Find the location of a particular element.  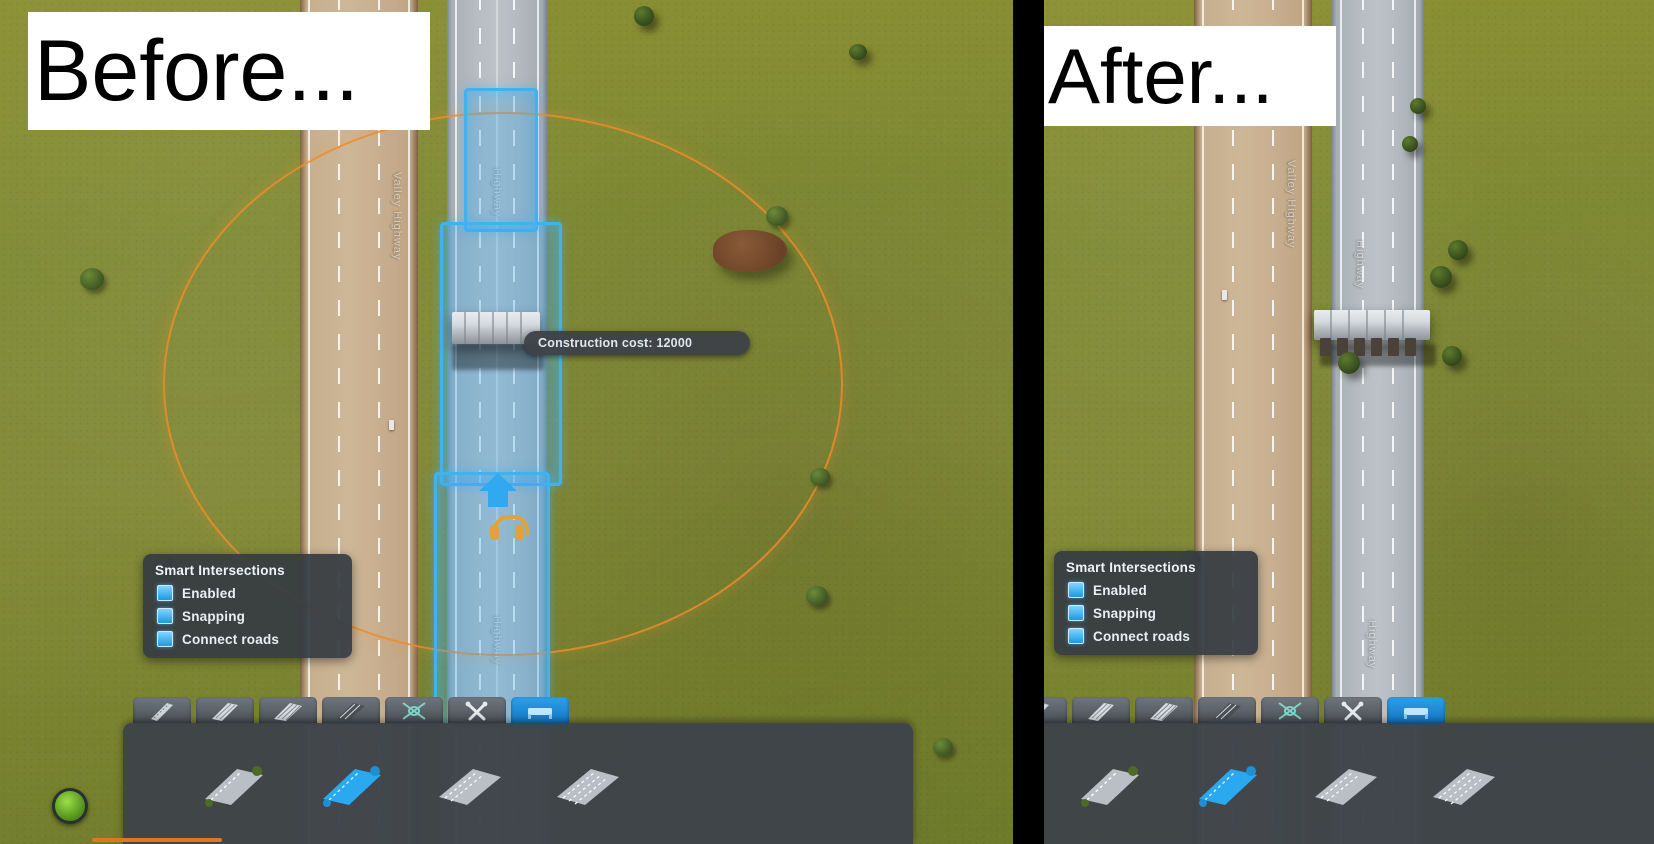

selection-highlight-top is located at coordinates (501, 160).